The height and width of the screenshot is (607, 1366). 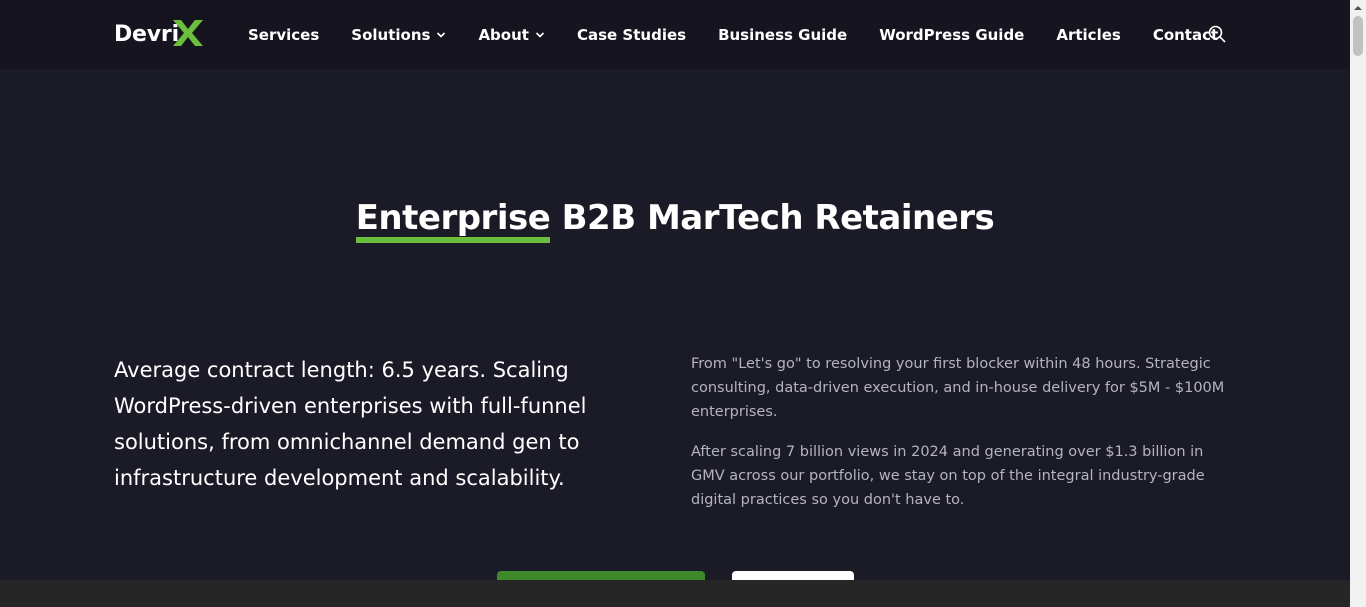 I want to click on logo-text: Devri, so click(x=146, y=34).